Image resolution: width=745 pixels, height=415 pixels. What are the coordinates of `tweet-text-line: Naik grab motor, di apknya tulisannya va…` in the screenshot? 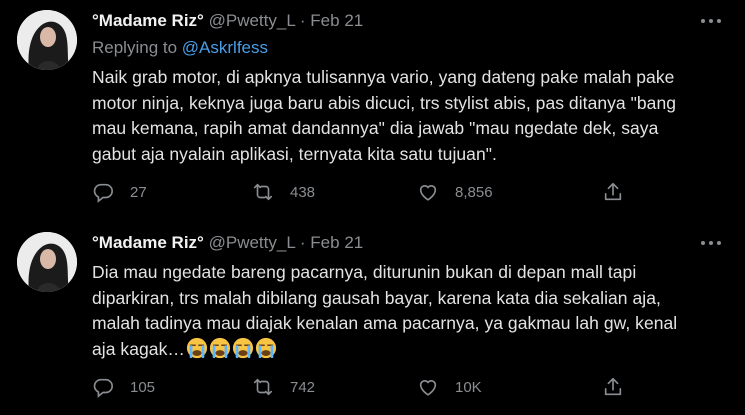 It's located at (383, 77).